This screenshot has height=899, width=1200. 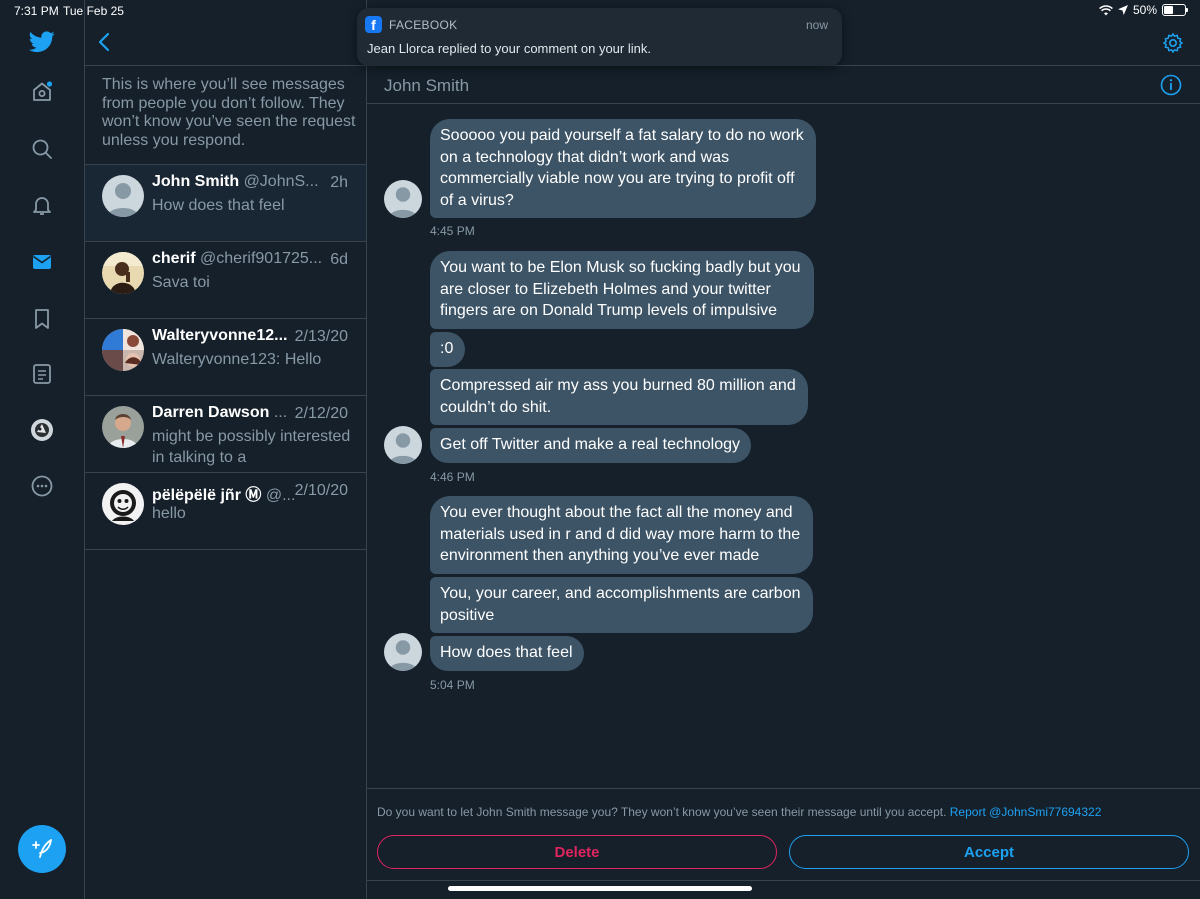 I want to click on message-timestamp: 5:04 PM, so click(x=452, y=685).